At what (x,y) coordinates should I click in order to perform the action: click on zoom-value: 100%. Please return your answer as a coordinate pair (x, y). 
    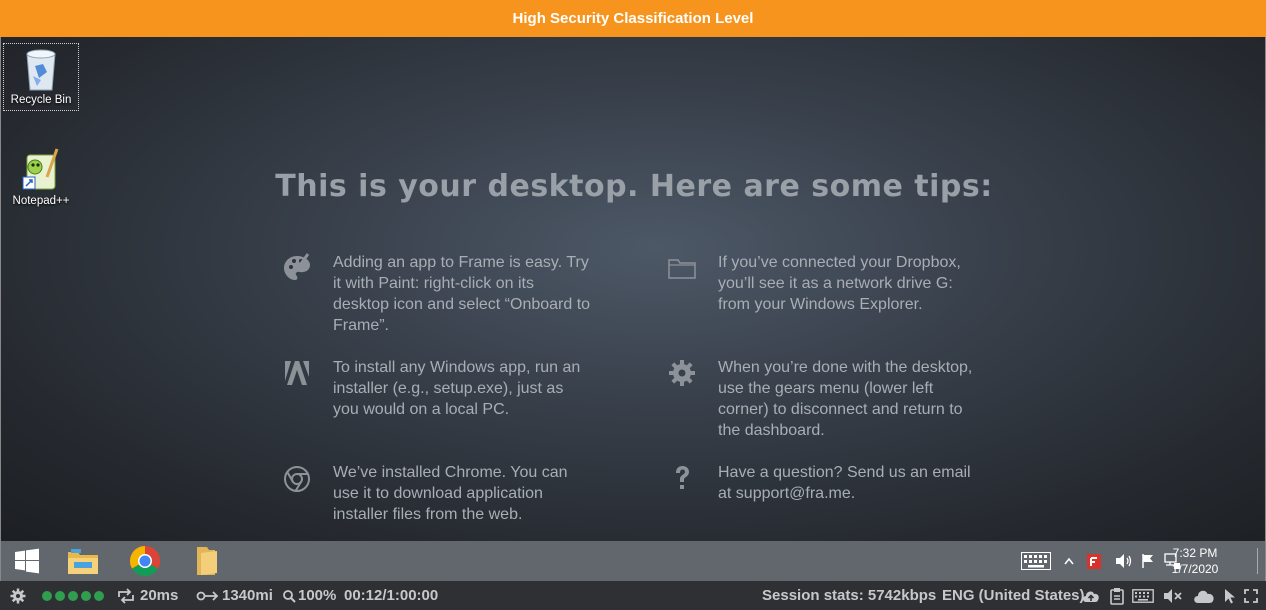
    Looking at the image, I should click on (317, 595).